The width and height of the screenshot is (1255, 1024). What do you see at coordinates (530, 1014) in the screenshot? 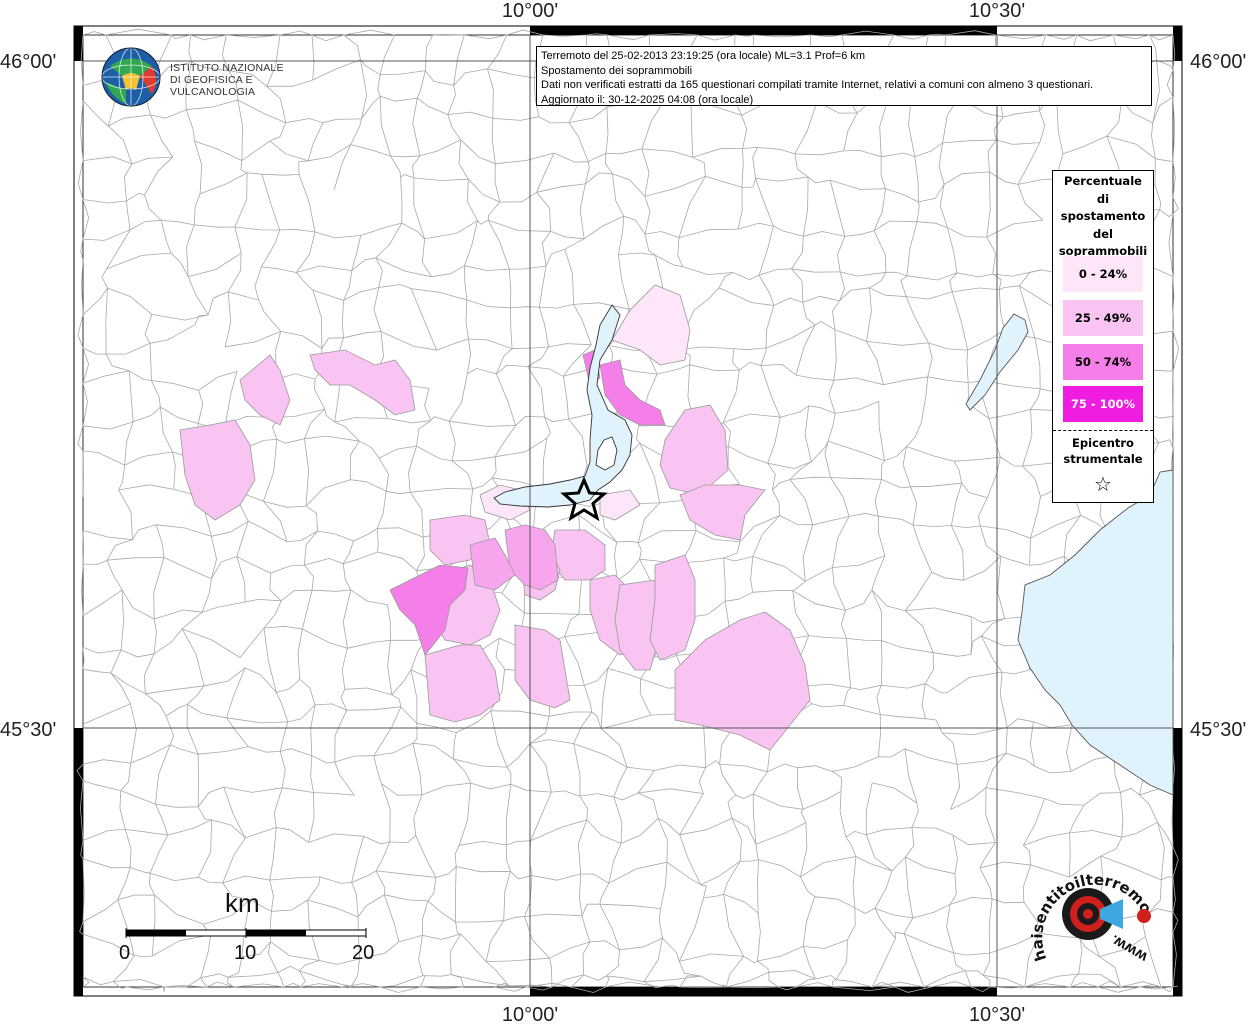
I see `coord-bottom-left: 10°00'` at bounding box center [530, 1014].